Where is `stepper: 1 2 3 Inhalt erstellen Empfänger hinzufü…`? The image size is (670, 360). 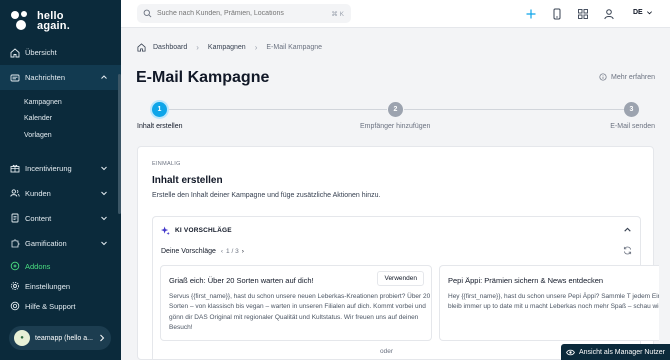 stepper: 1 2 3 Inhalt erstellen Empfänger hinzufü… is located at coordinates (396, 117).